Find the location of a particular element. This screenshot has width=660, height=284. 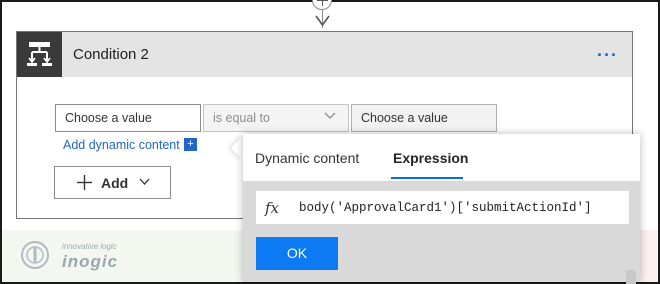

tab-expression: Expression is located at coordinates (430, 158).